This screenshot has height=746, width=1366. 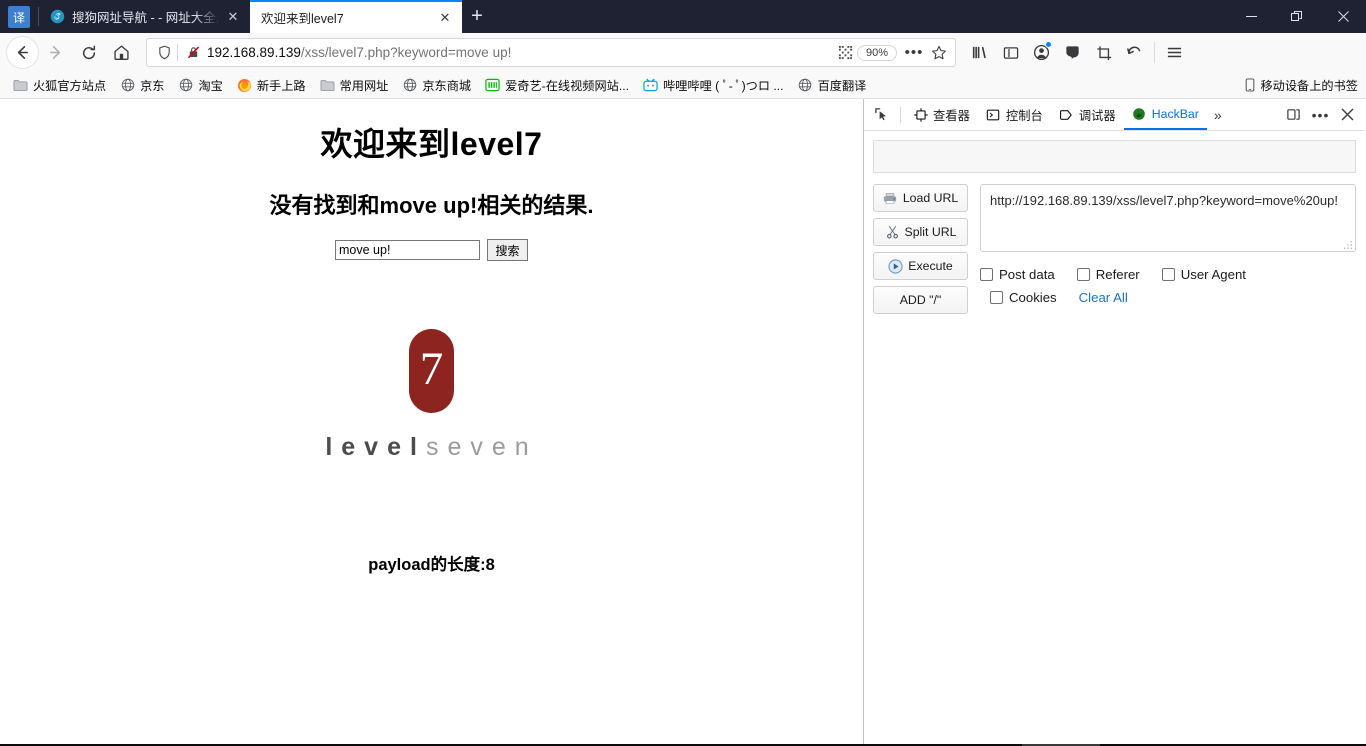 I want to click on resize-grip-icon, so click(x=1348, y=245).